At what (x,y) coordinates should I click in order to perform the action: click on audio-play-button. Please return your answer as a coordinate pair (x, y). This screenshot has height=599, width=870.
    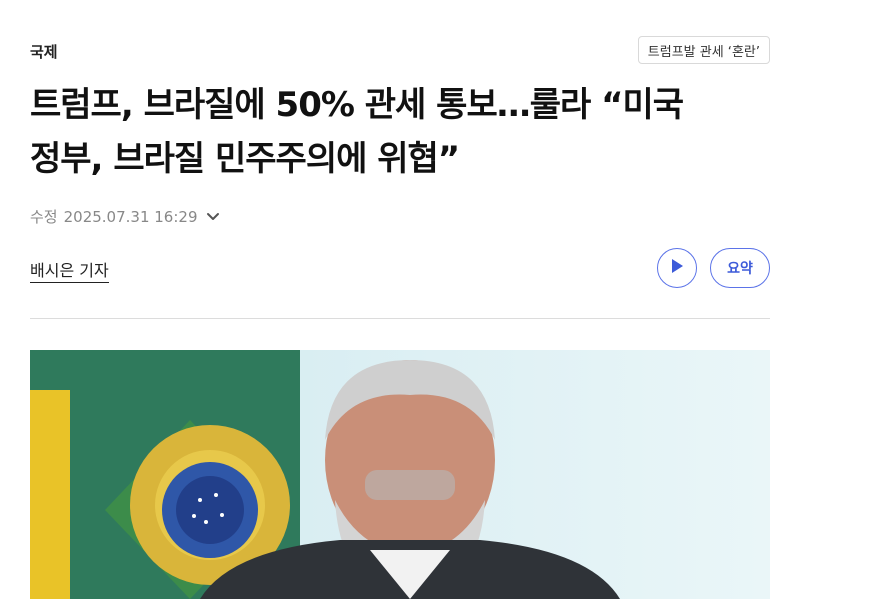
    Looking at the image, I should click on (677, 268).